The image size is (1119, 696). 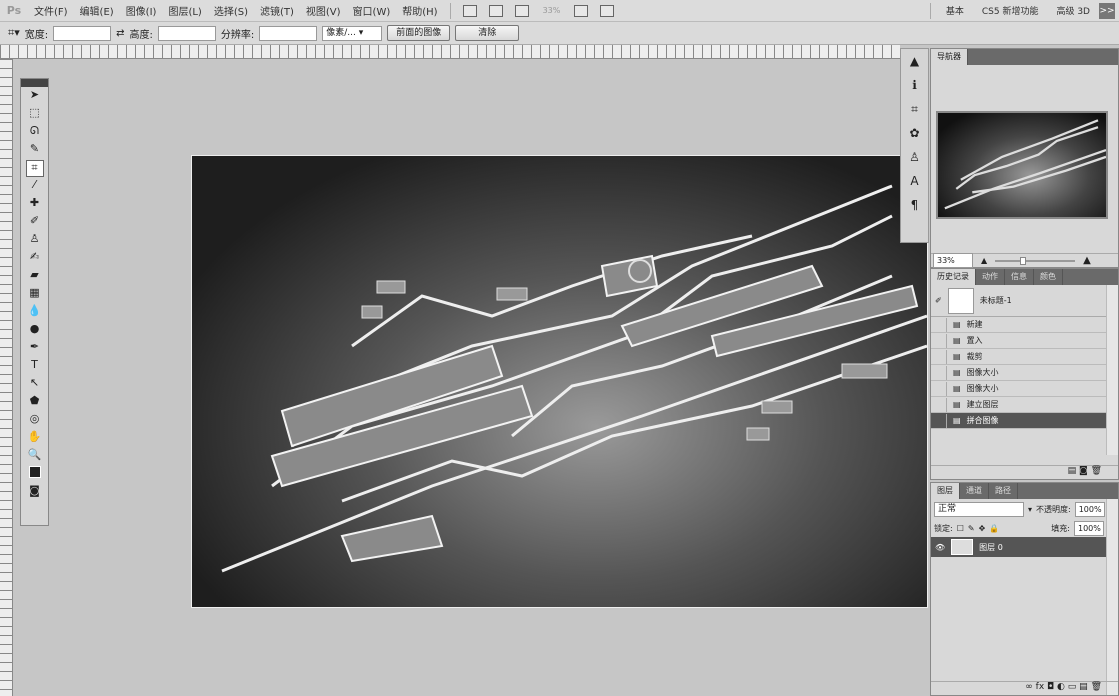 What do you see at coordinates (35, 258) in the screenshot?
I see `history-brush-tool-icon: ✍` at bounding box center [35, 258].